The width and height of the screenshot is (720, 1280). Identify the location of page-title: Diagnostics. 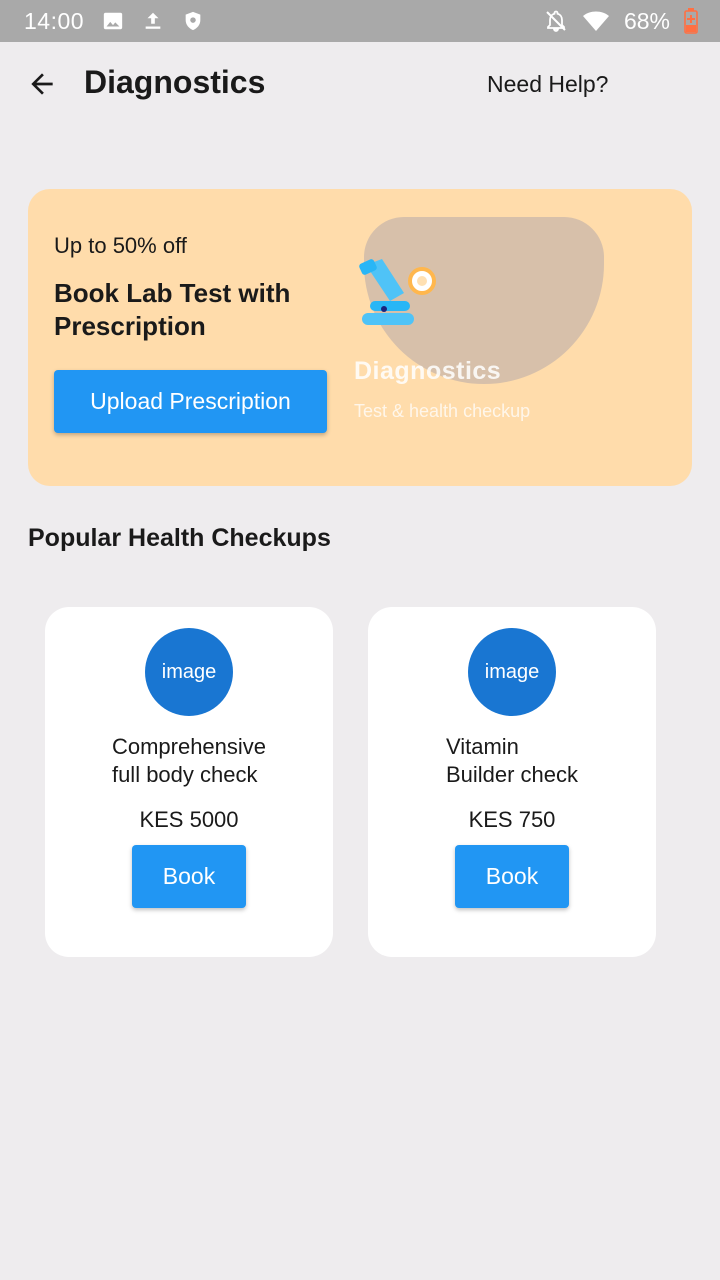
(175, 82).